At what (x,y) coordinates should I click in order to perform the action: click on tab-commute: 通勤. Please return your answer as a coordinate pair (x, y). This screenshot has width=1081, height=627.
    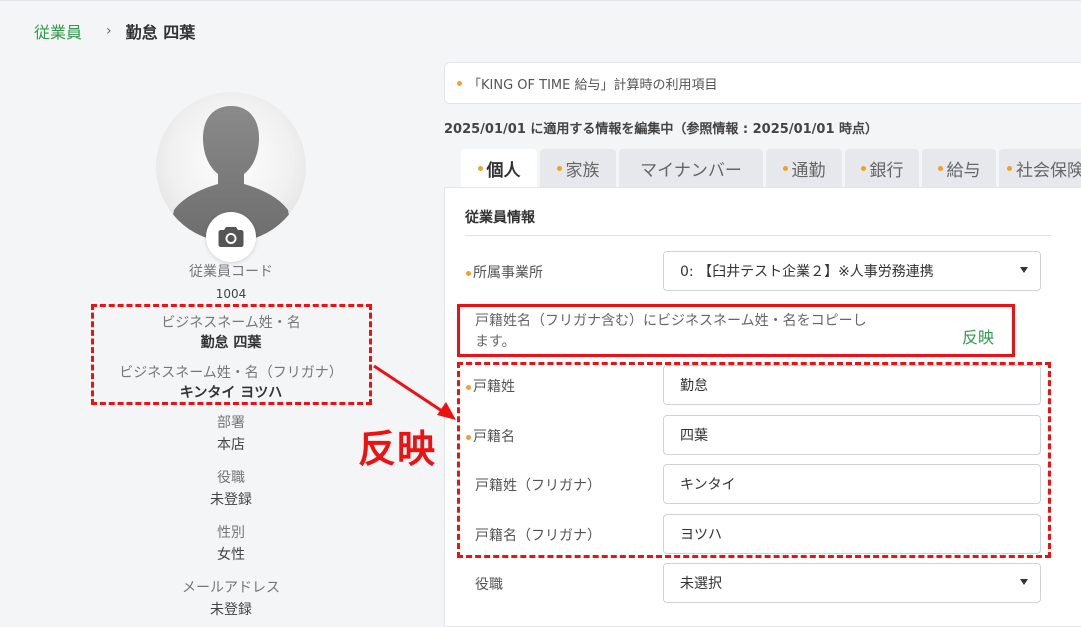
    Looking at the image, I should click on (804, 168).